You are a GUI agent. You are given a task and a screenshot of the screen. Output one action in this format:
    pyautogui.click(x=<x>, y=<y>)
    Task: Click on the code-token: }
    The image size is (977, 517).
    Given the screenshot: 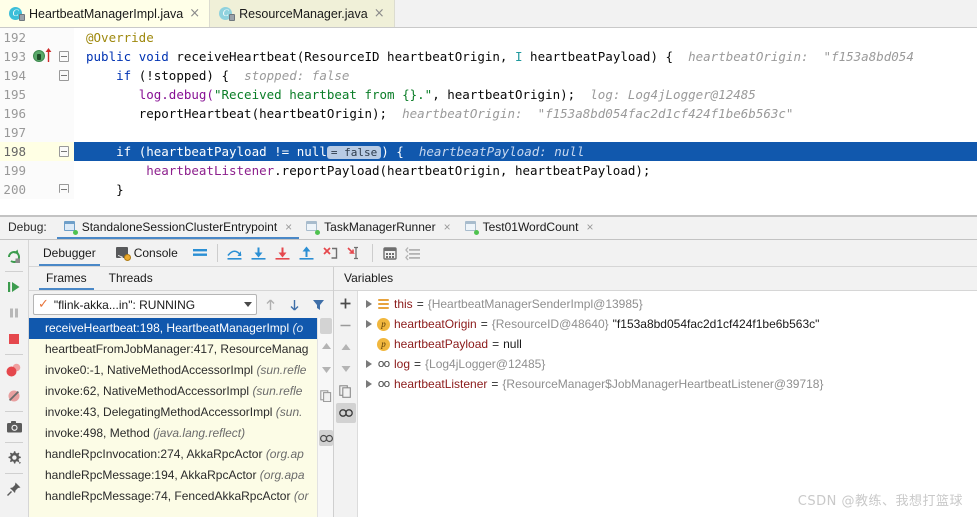 What is the action you would take?
    pyautogui.click(x=120, y=189)
    